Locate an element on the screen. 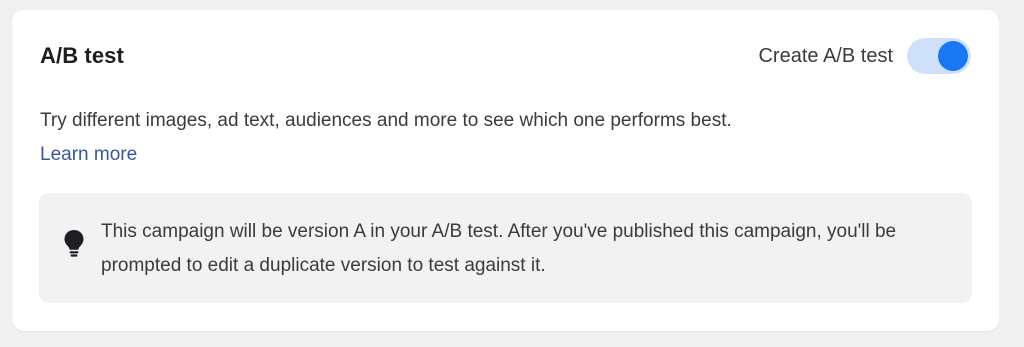  card-title: A/B test is located at coordinates (82, 55).